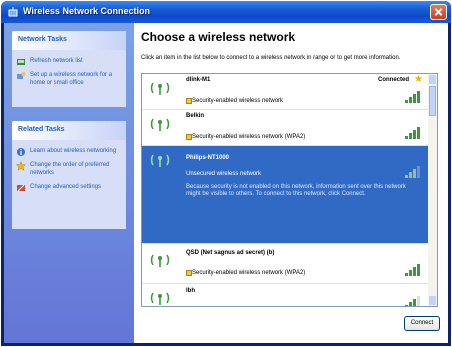 The width and height of the screenshot is (452, 347). I want to click on related-tasks-header: Related Tasks, so click(69, 130).